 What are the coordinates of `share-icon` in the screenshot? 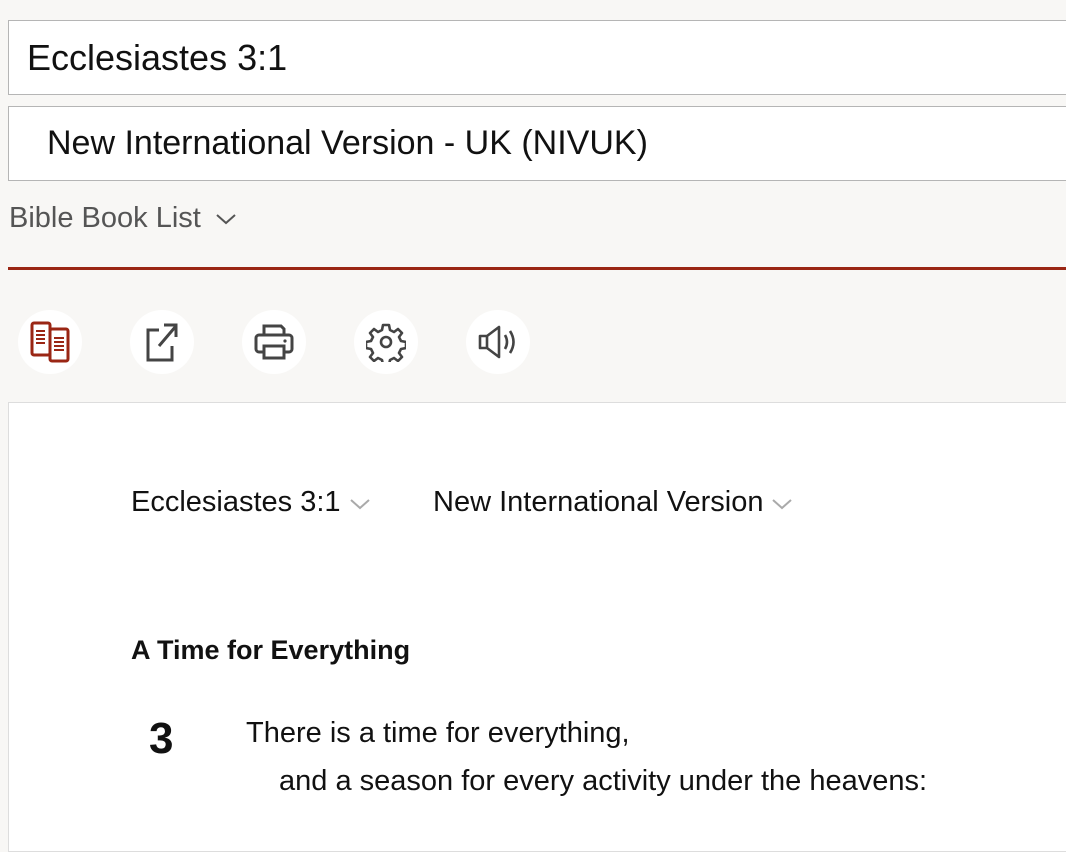 It's located at (162, 342).